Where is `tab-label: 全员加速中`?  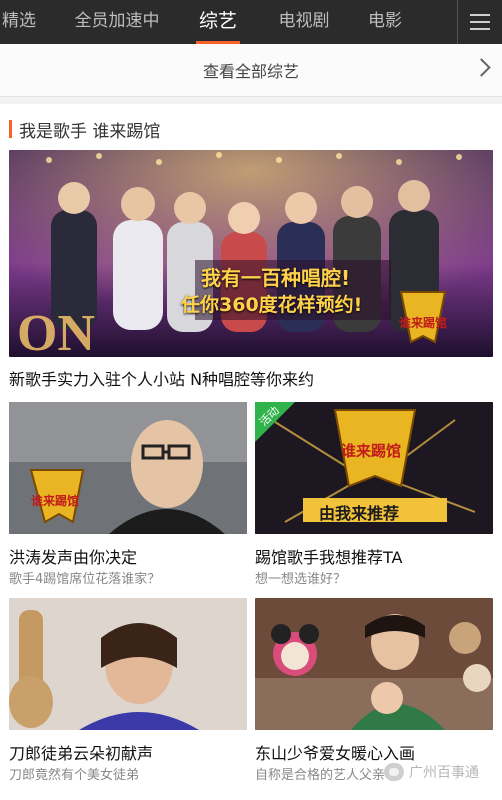
tab-label: 全员加速中 is located at coordinates (117, 21).